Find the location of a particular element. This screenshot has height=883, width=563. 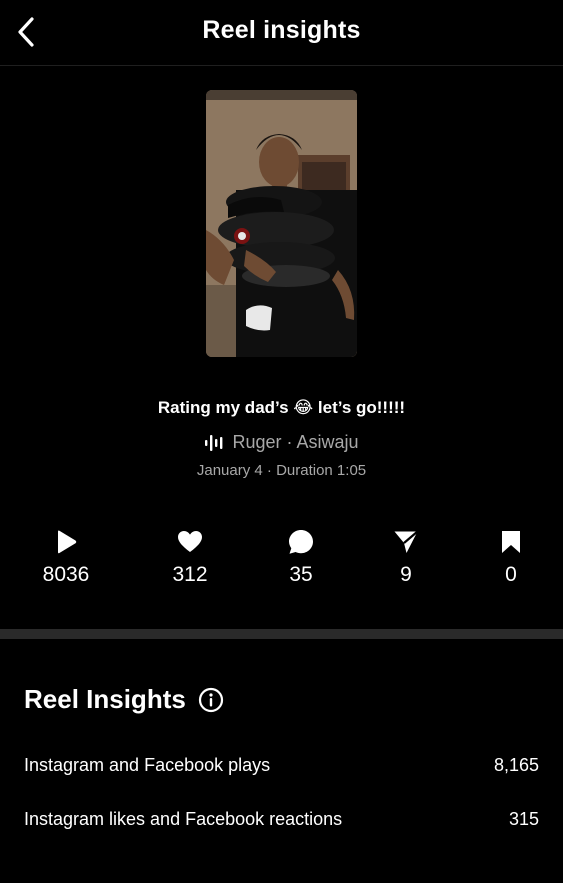

insight-label: Instagram and Facebook plays is located at coordinates (147, 765).